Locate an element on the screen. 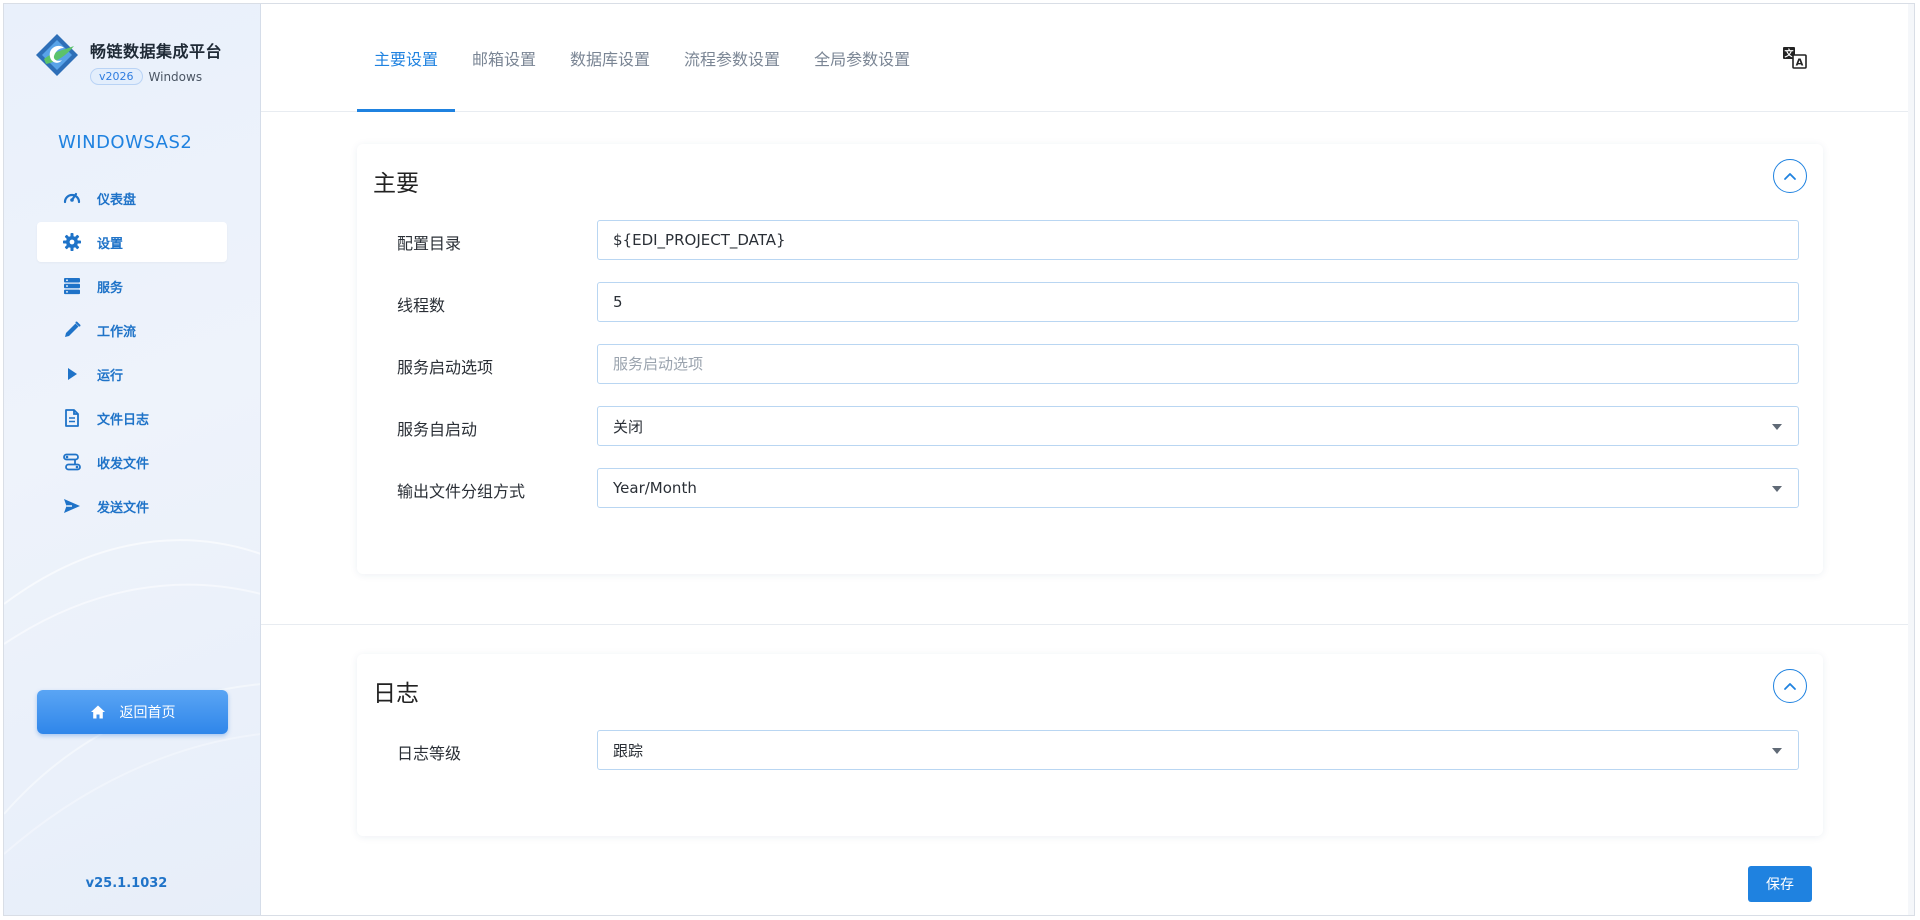  sidebar-item-label: 收发文件 is located at coordinates (123, 464).